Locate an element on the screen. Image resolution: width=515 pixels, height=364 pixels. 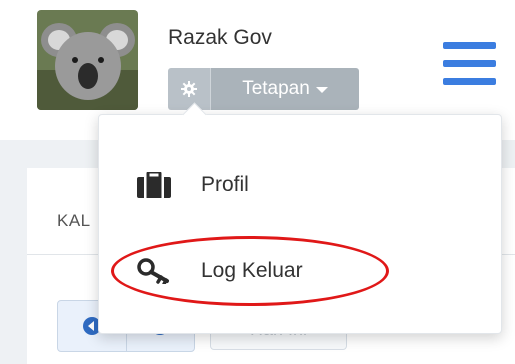
gear-icon-wrap is located at coordinates (189, 89).